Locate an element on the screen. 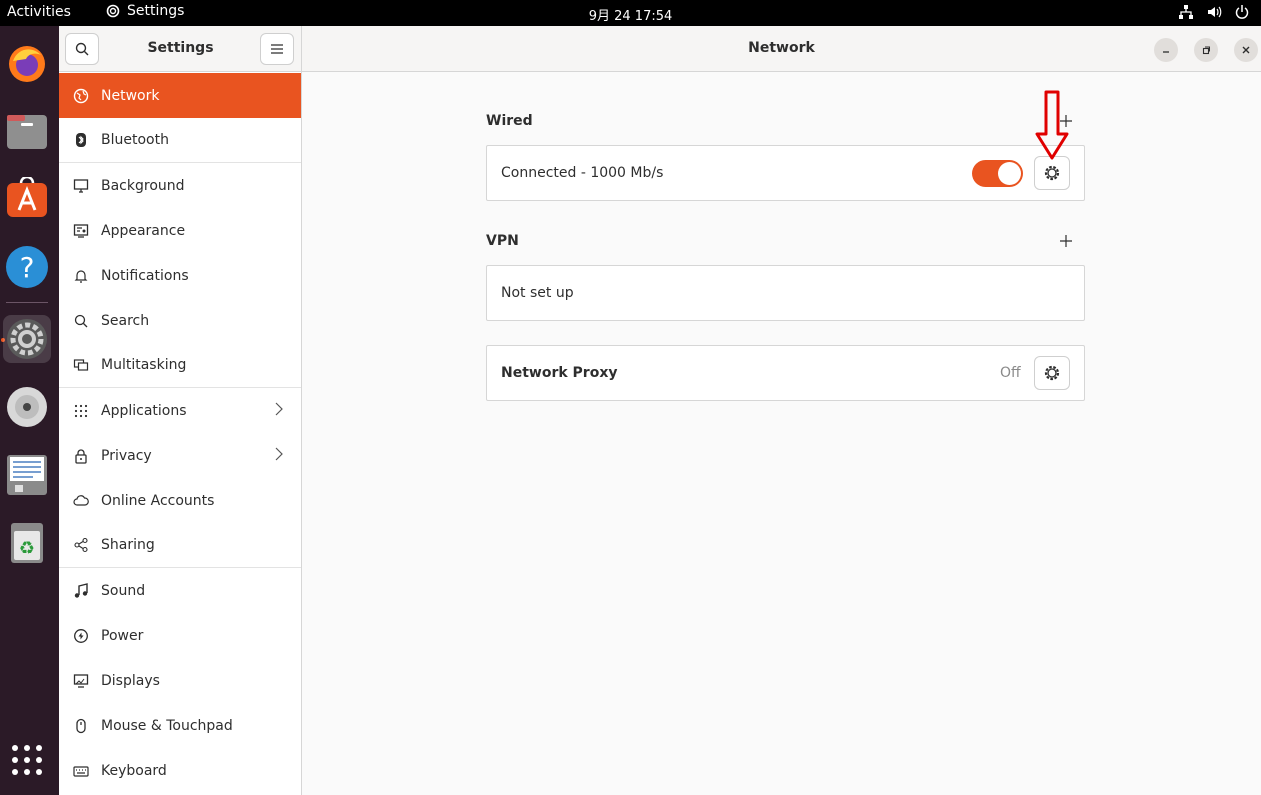 This screenshot has width=1261, height=795. disc-icon is located at coordinates (27, 407).